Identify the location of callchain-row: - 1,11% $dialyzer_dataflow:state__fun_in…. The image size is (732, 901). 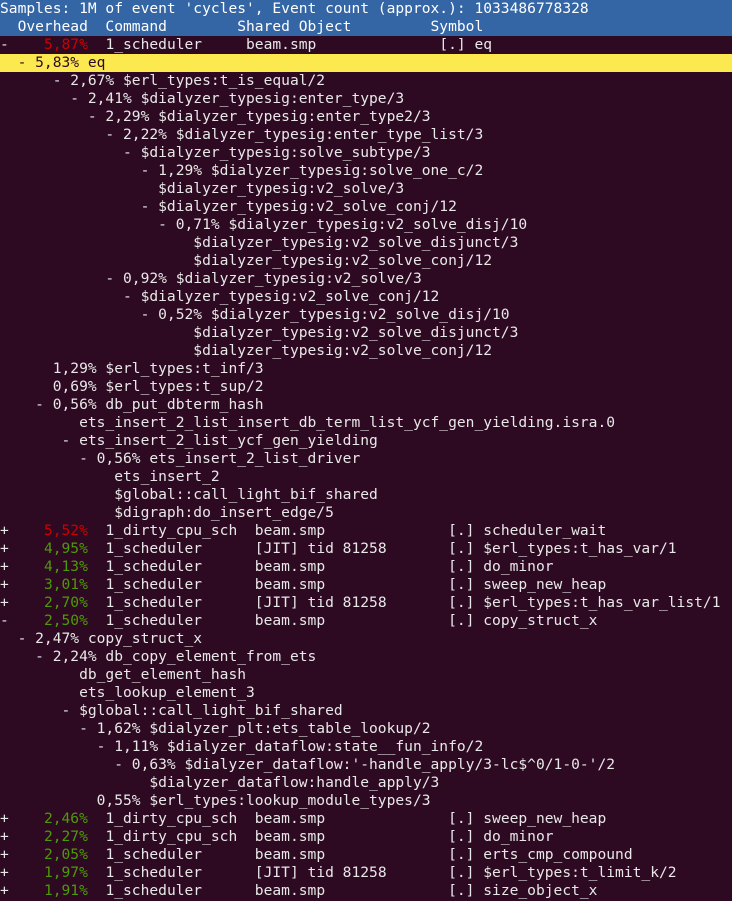
(366, 747).